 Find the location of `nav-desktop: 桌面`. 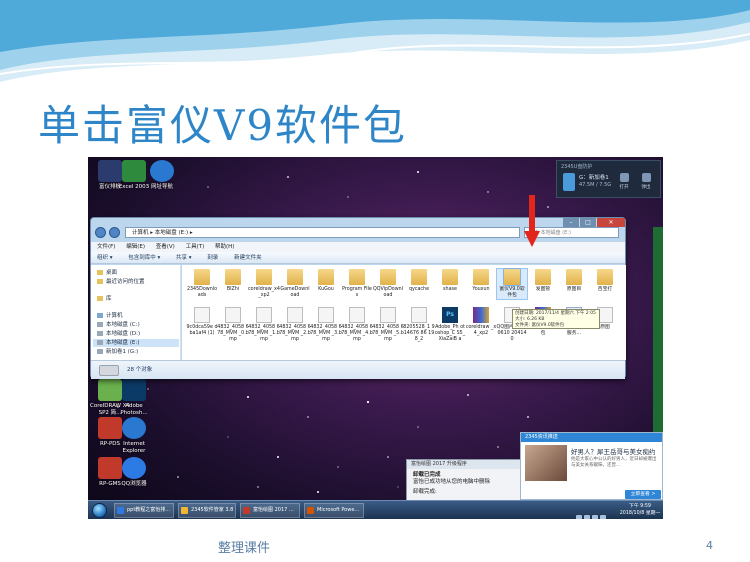

nav-desktop: 桌面 is located at coordinates (107, 273).